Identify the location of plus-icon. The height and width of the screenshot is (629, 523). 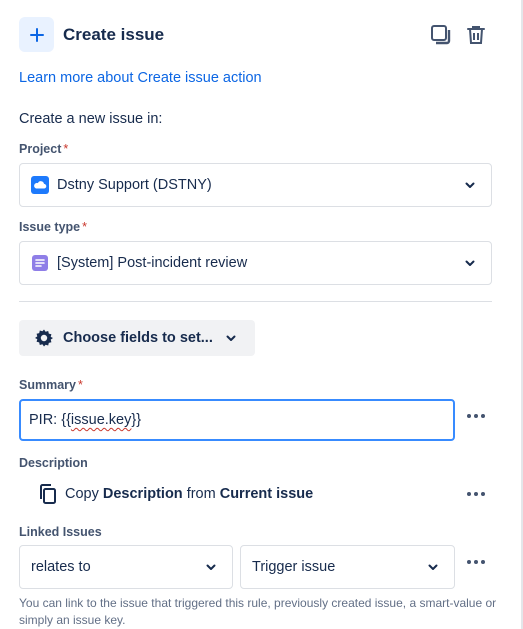
(36, 34).